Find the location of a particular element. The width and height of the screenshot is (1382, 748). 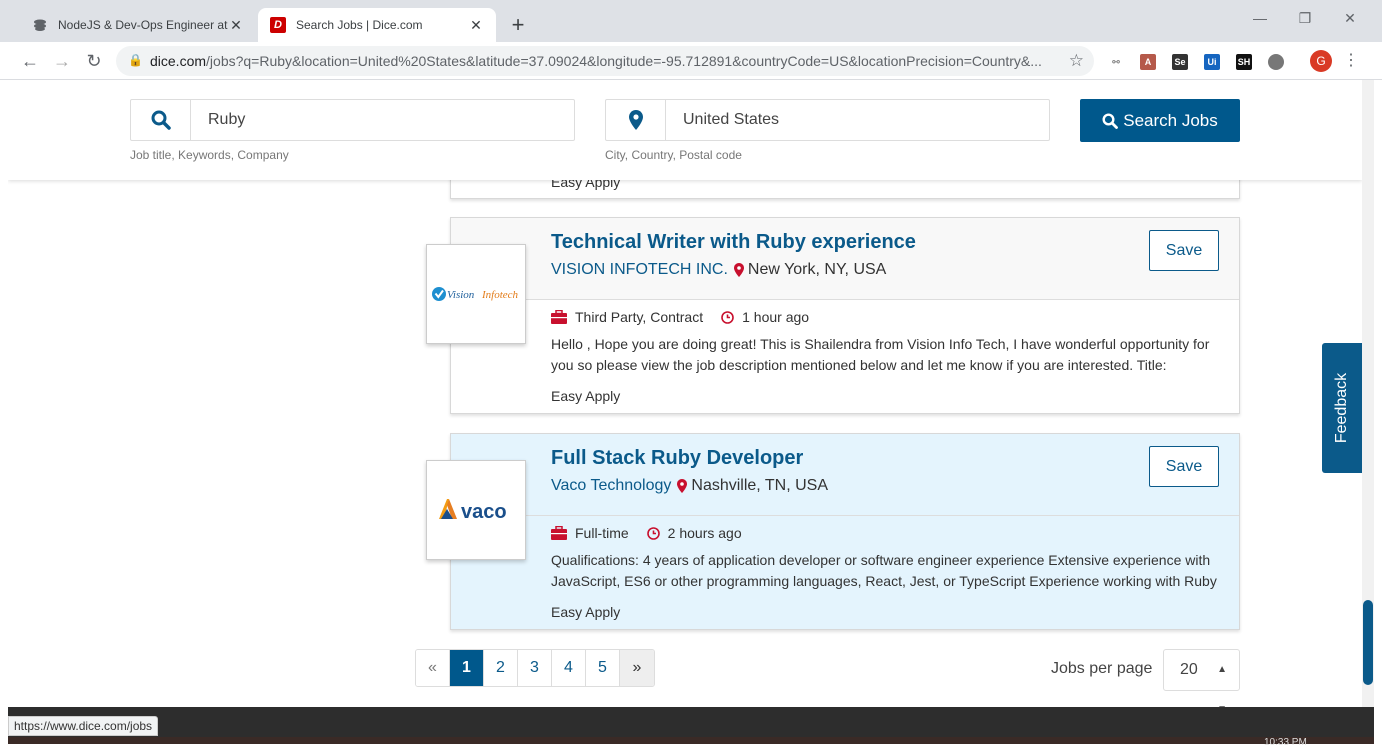

pagination-page-5: 5 is located at coordinates (603, 668).